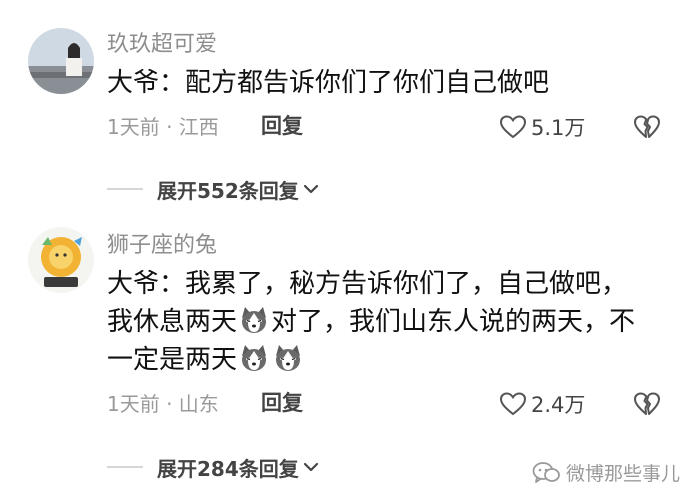 The image size is (690, 498). Describe the element at coordinates (228, 190) in the screenshot. I see `expand-replies-label: 展开552条回复` at that location.